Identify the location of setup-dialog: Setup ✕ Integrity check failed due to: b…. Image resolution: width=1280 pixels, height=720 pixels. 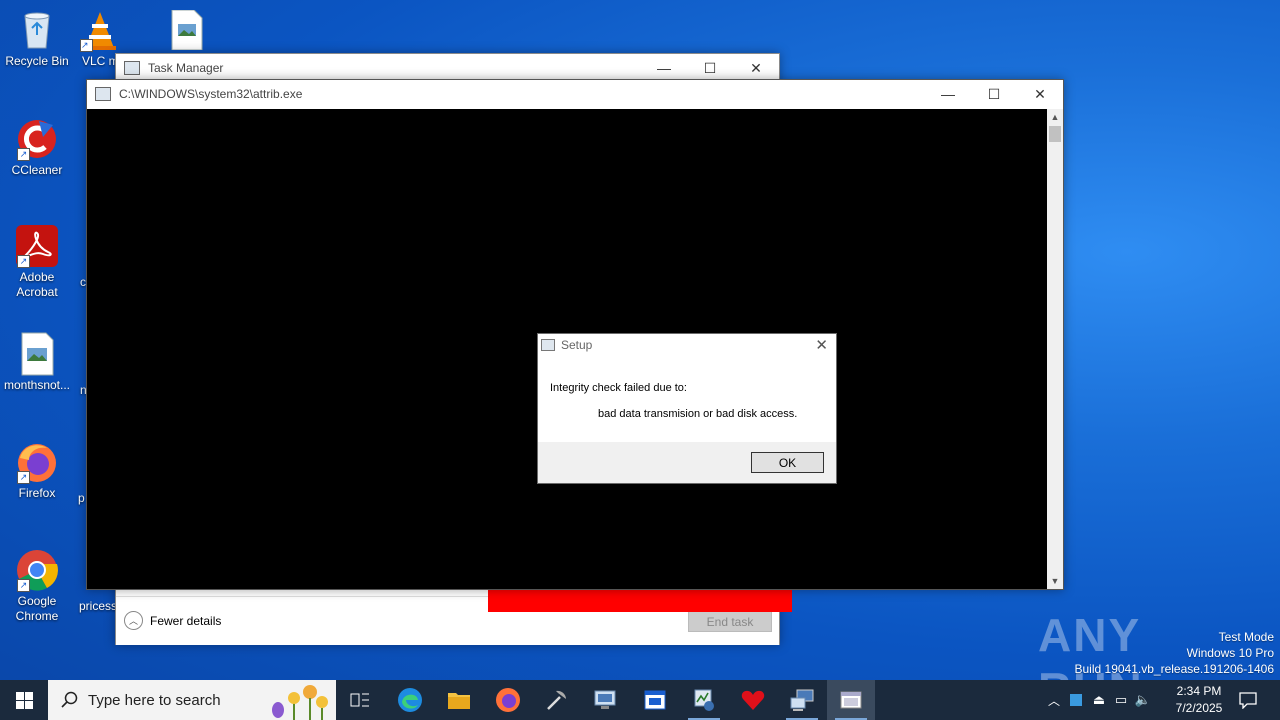
(687, 408).